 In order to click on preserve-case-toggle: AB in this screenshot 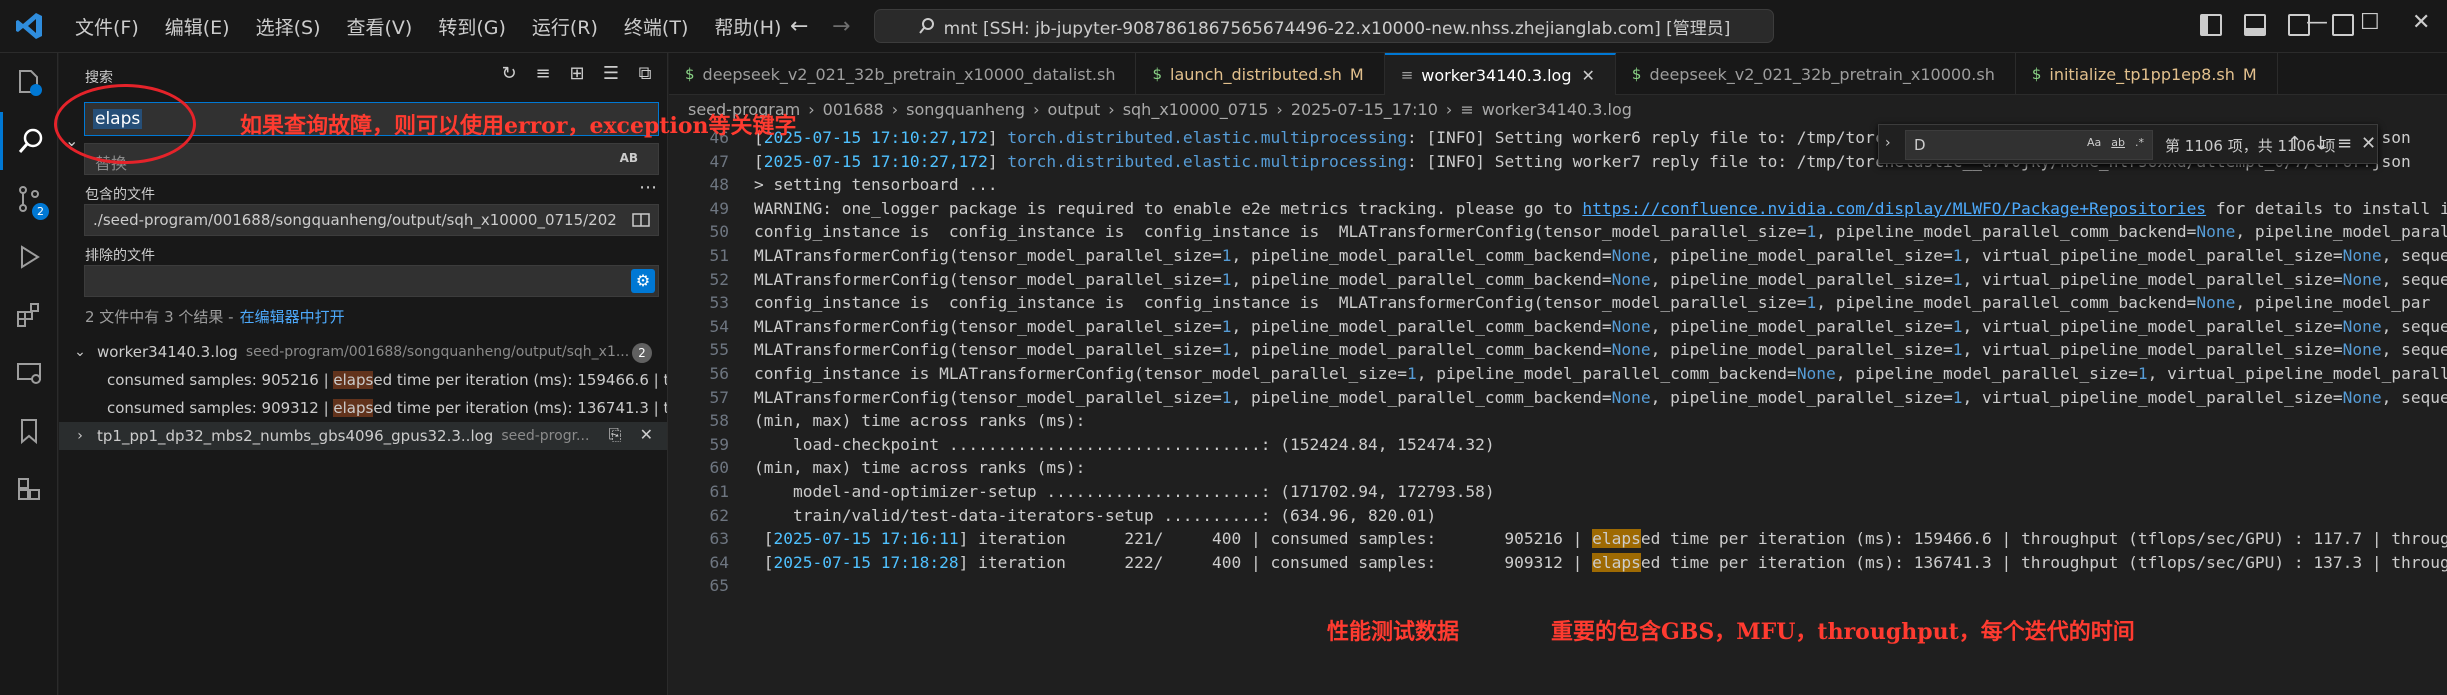, I will do `click(629, 158)`.